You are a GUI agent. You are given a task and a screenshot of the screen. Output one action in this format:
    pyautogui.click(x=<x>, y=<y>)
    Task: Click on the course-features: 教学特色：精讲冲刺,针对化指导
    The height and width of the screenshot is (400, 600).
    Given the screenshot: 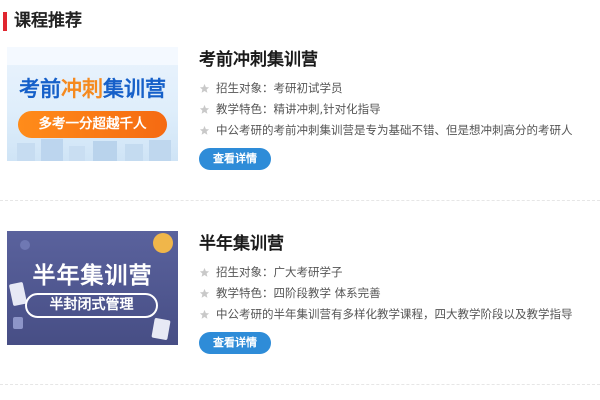 What is the action you would take?
    pyautogui.click(x=396, y=109)
    